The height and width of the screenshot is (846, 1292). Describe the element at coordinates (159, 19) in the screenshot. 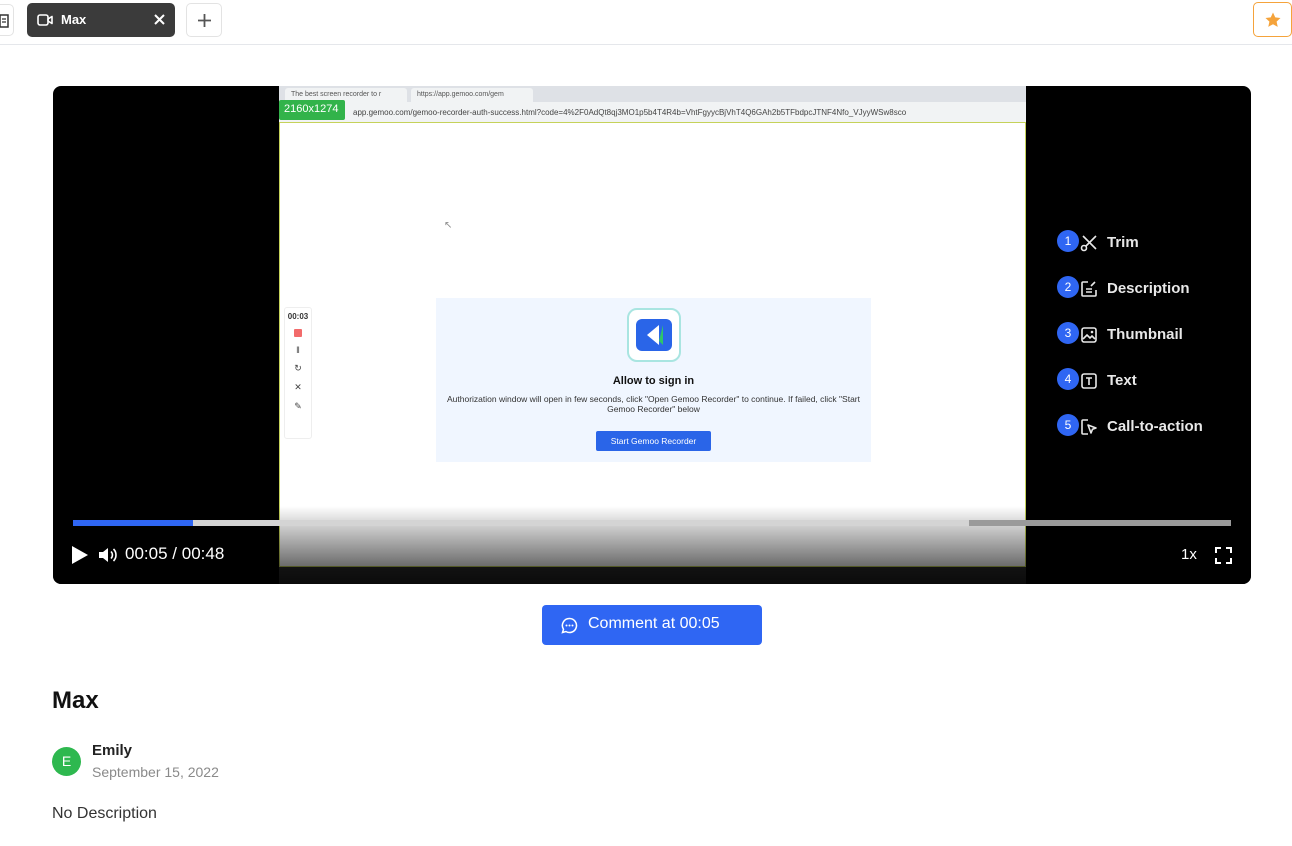

I see `close-icon` at that location.